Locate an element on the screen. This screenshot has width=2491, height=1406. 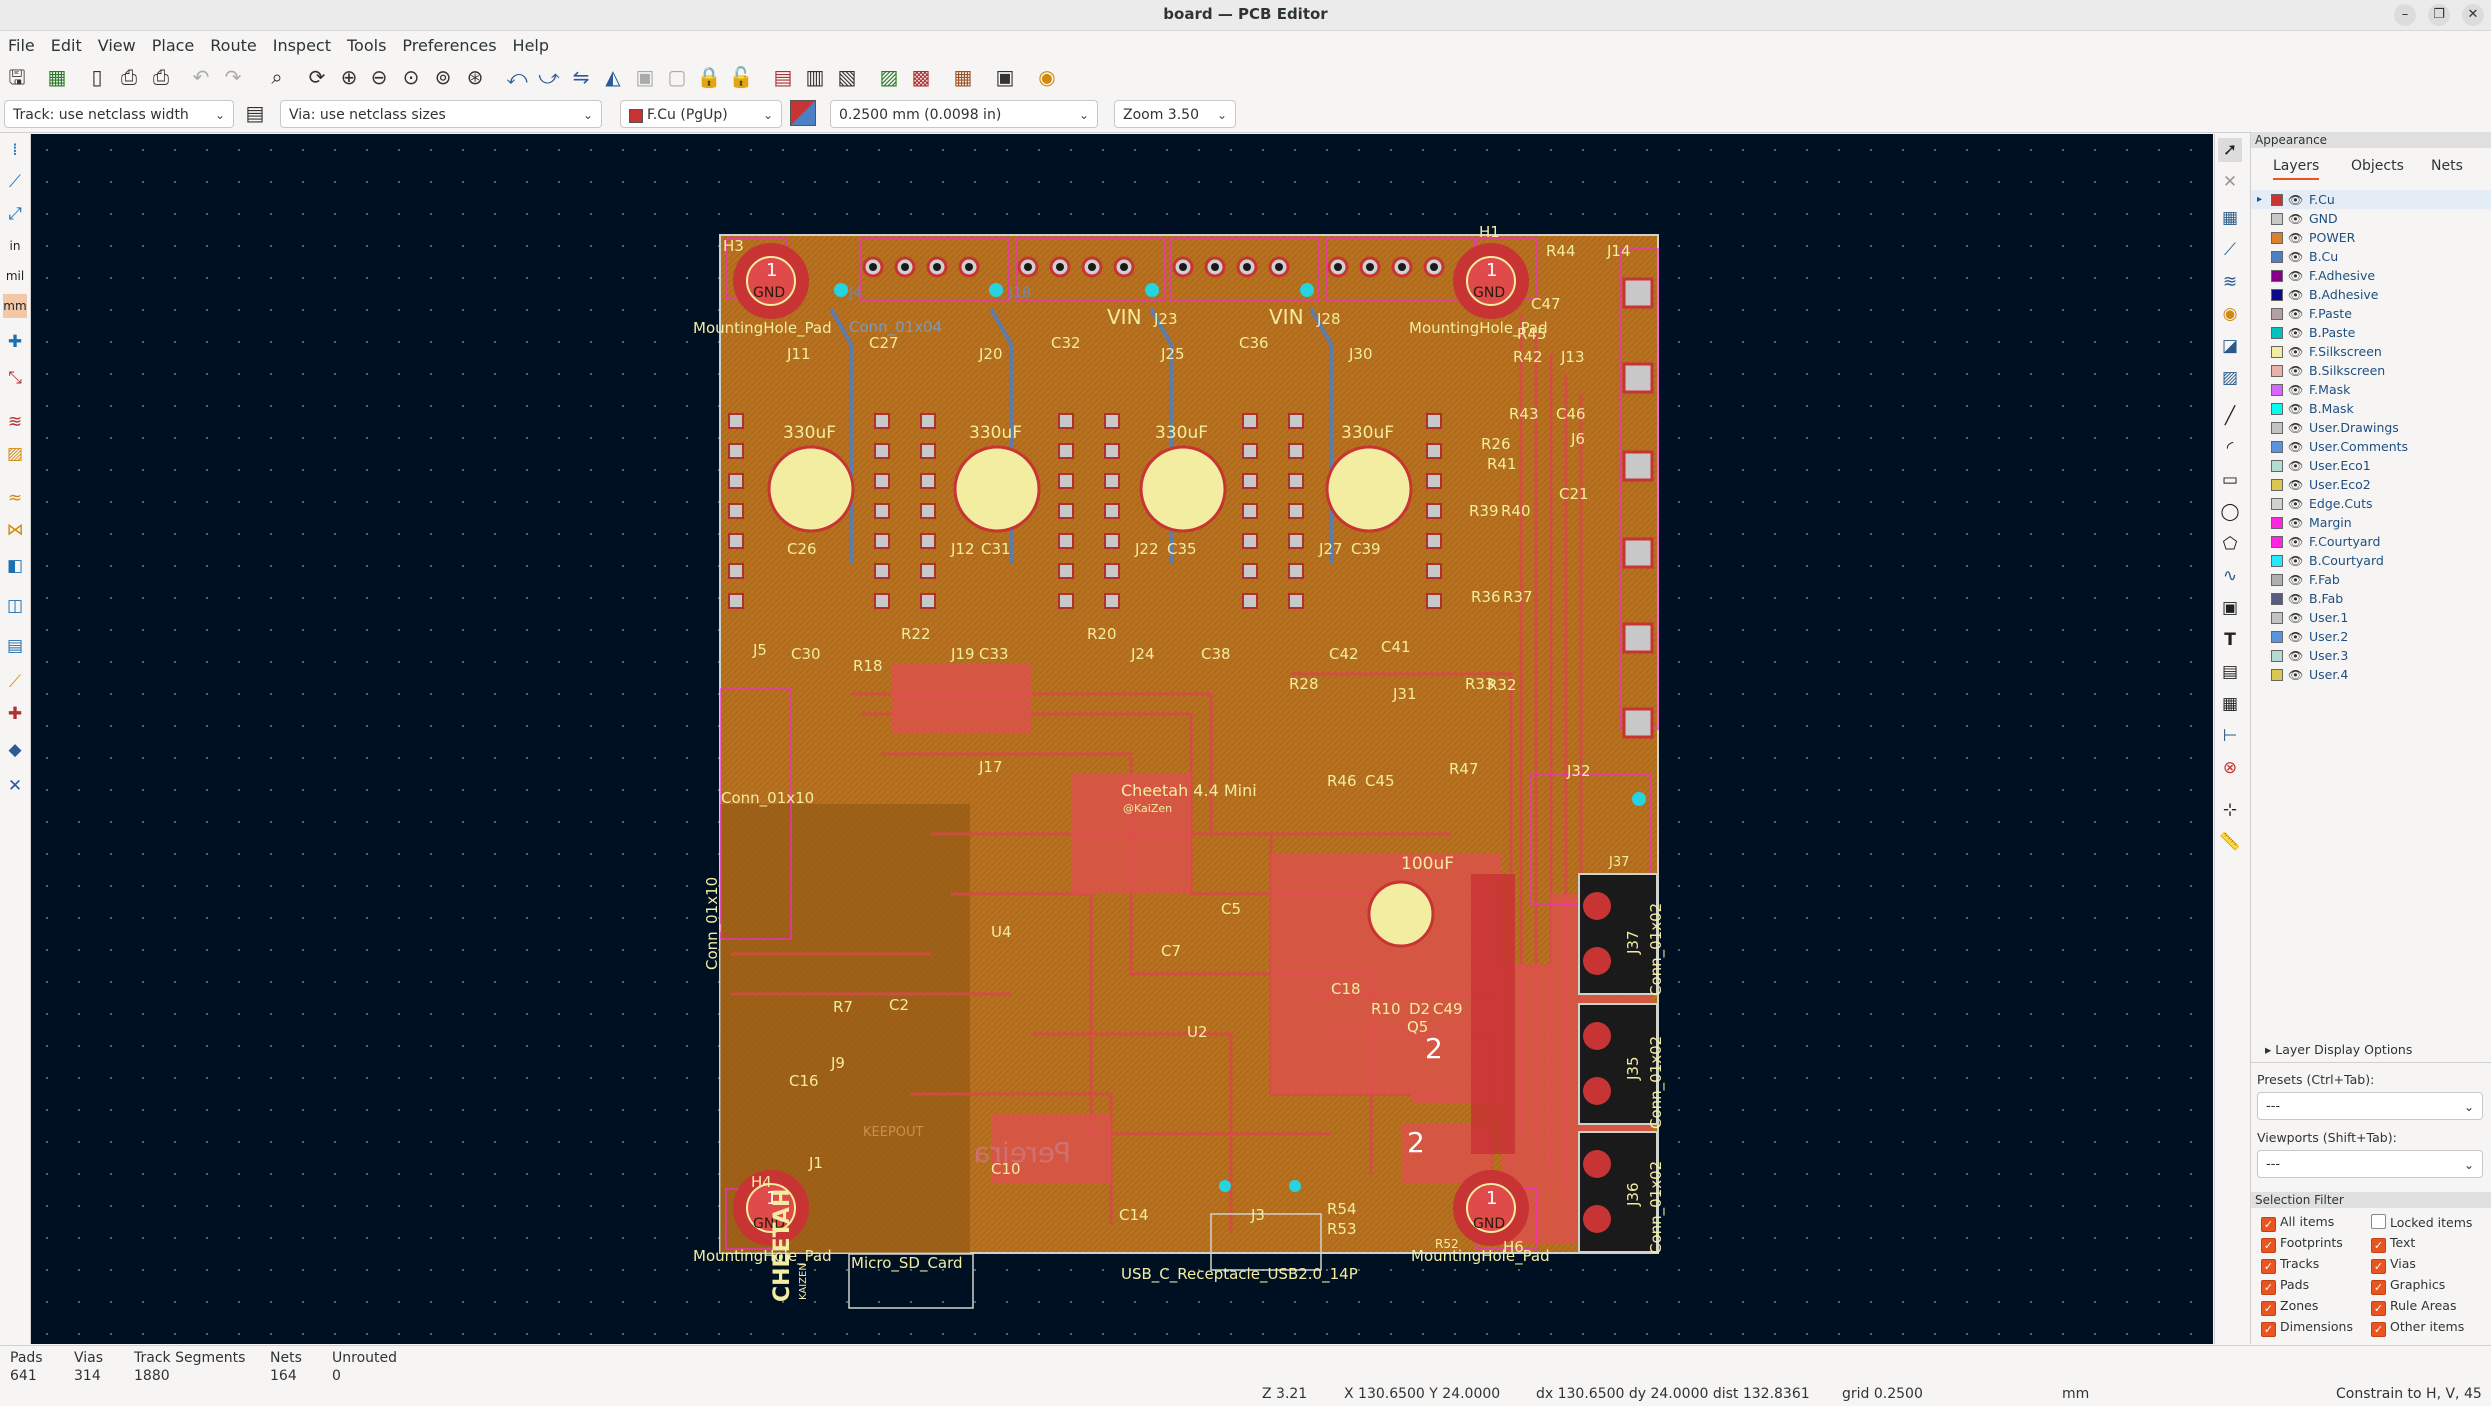
schematic-icon: ▦ is located at coordinates (963, 77).